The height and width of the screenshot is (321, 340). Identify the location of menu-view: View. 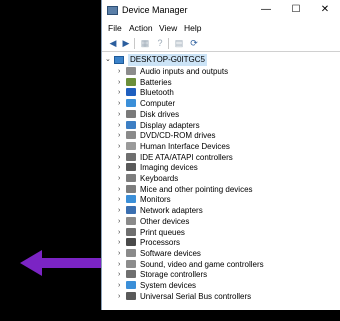
(168, 28).